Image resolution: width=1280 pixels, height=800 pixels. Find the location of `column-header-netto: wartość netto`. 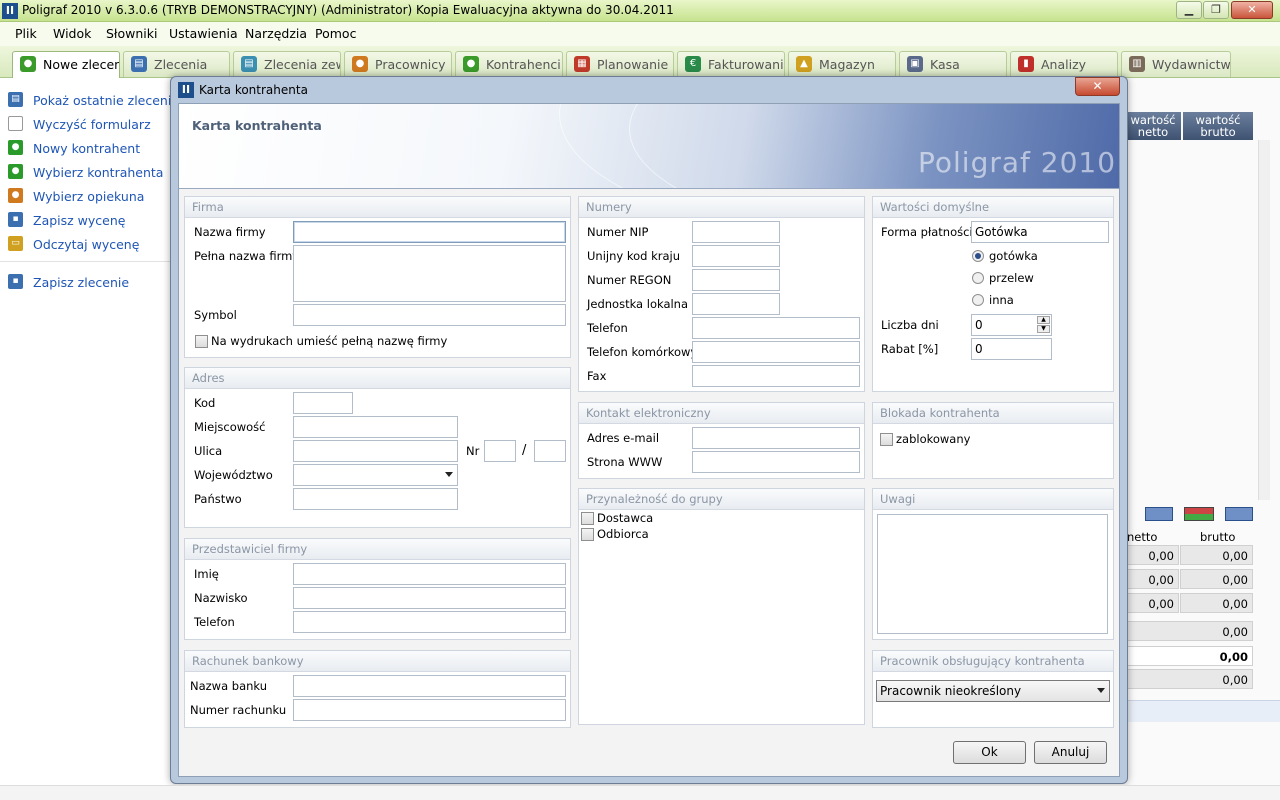

column-header-netto: wartość netto is located at coordinates (1153, 126).